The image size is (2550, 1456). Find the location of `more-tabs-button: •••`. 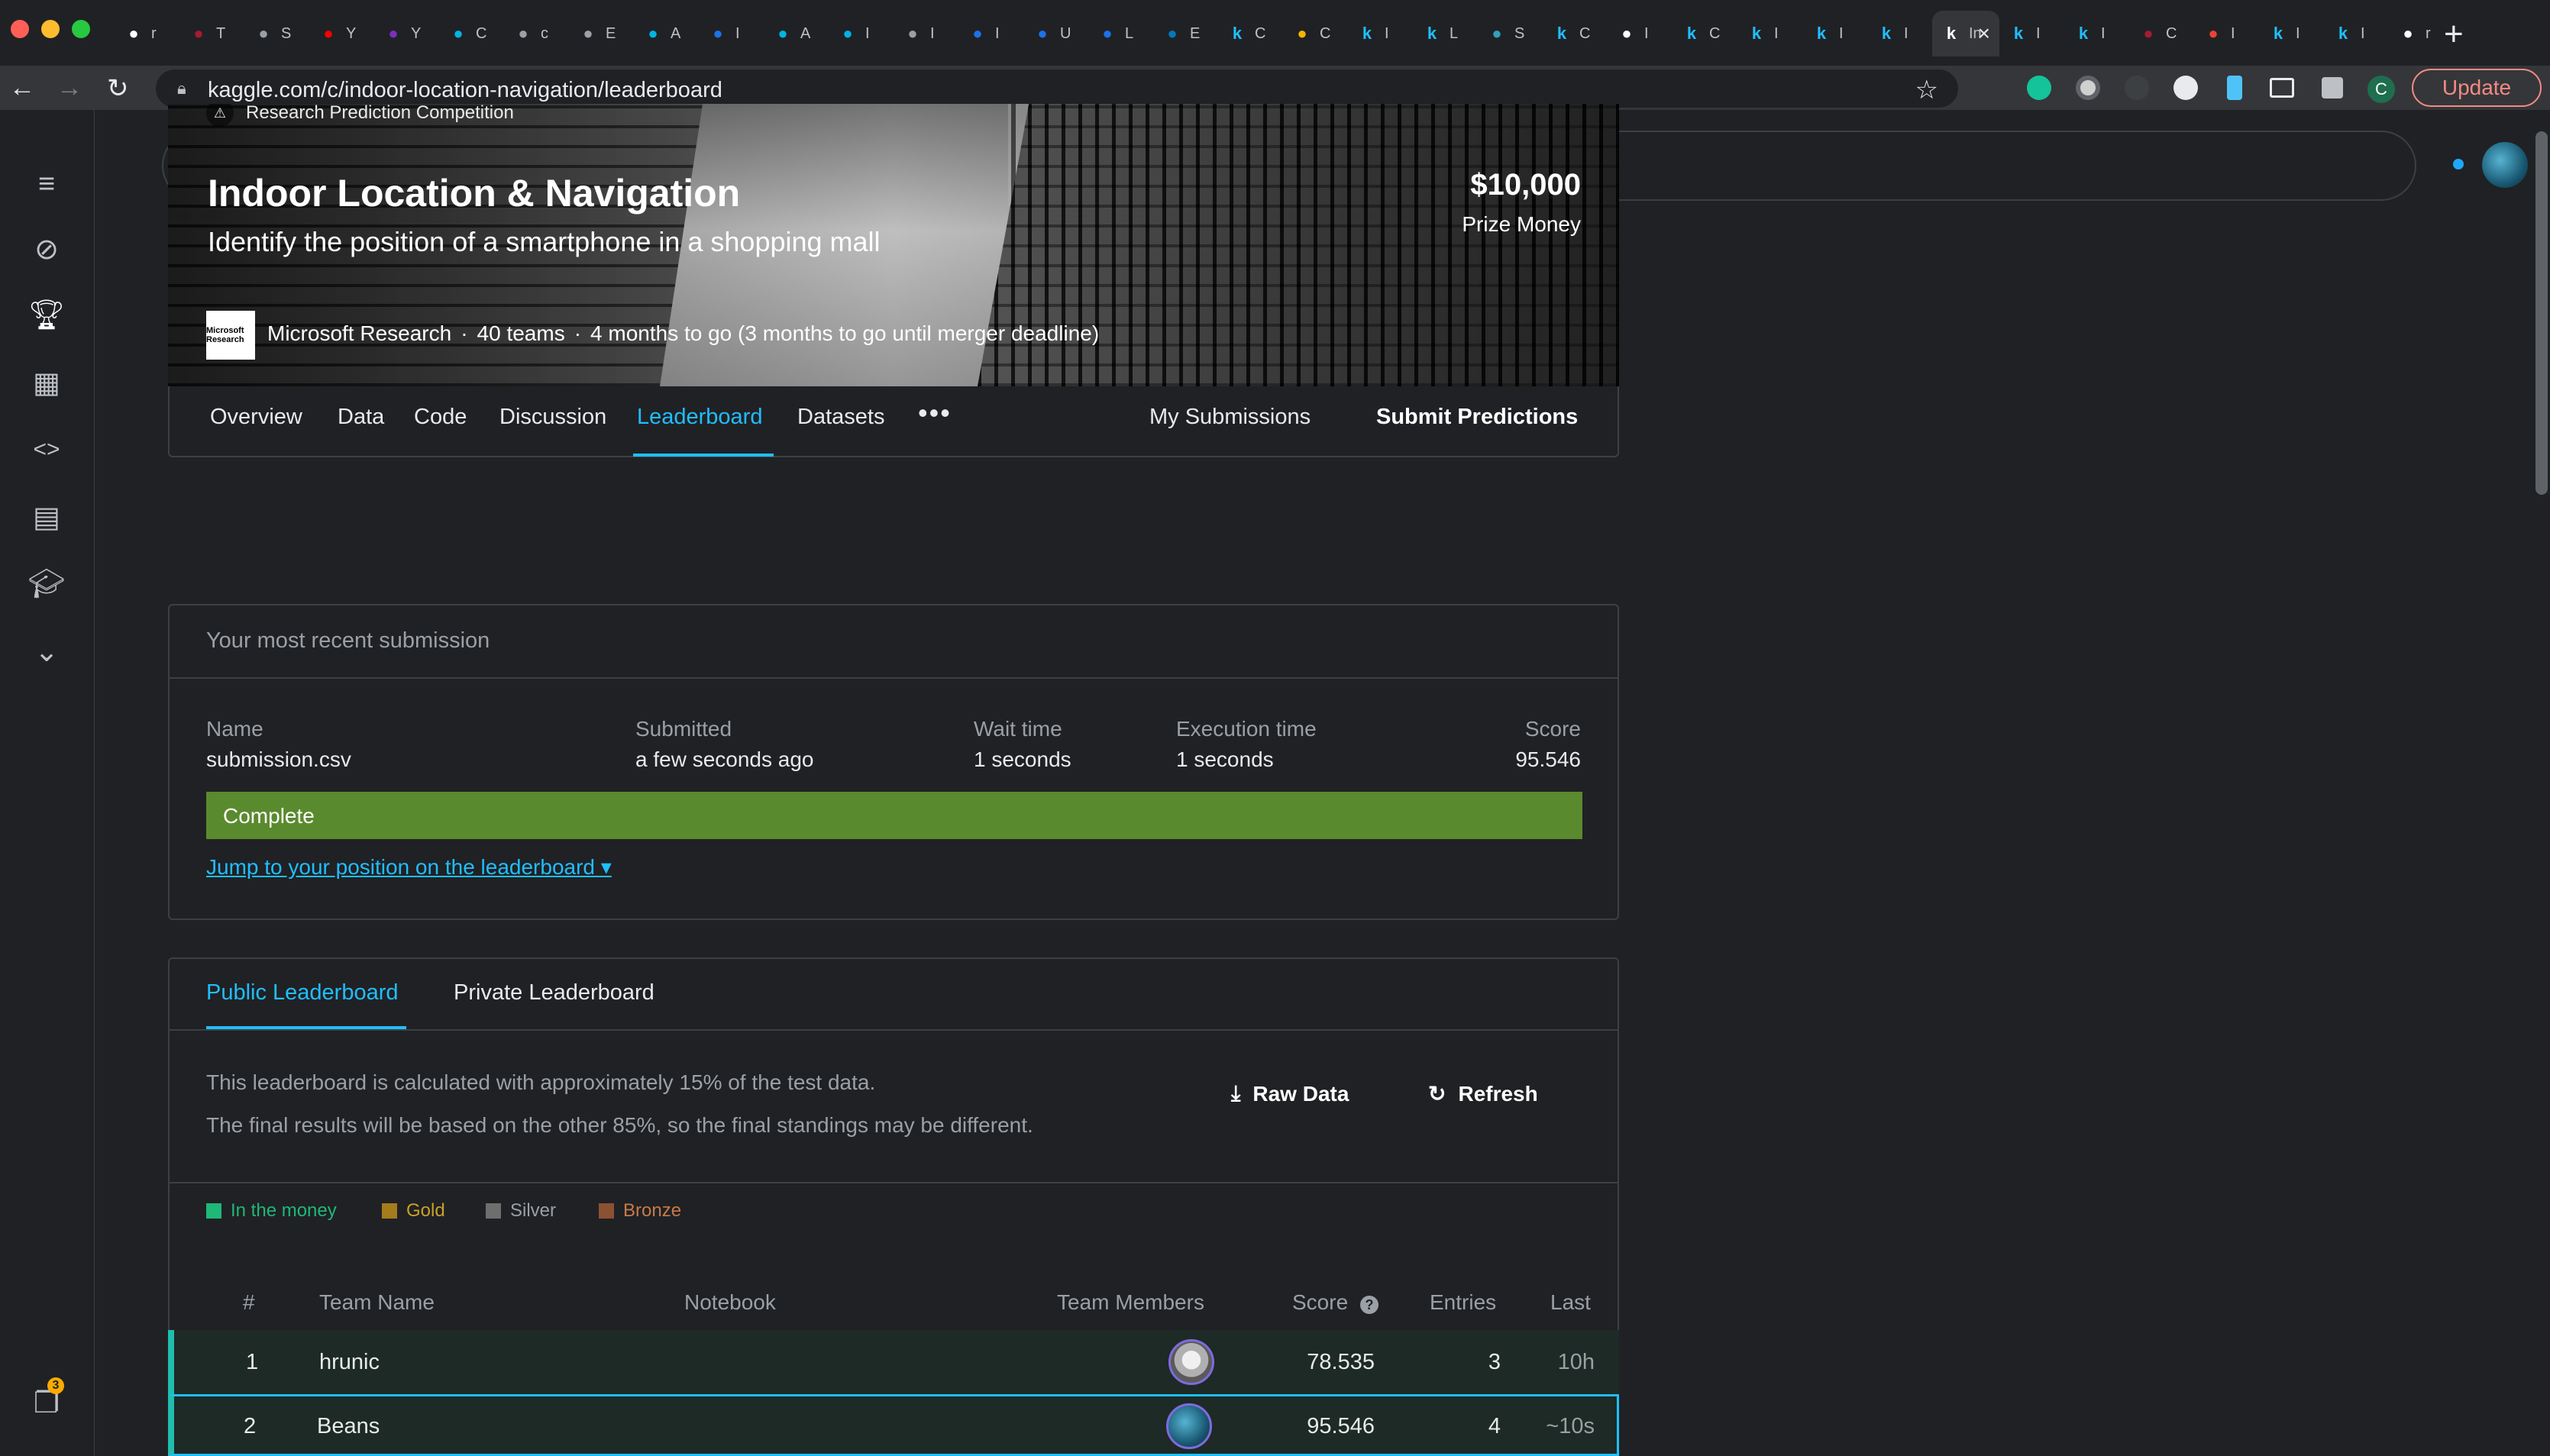

more-tabs-button: ••• is located at coordinates (935, 413).